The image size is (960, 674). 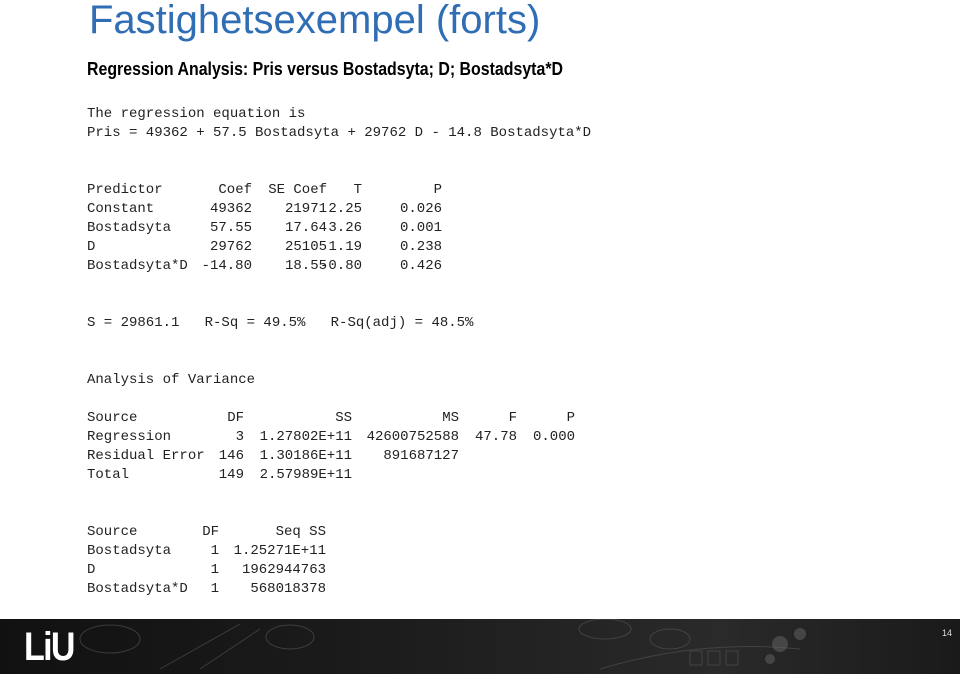 I want to click on column-header: F, so click(x=512, y=418).